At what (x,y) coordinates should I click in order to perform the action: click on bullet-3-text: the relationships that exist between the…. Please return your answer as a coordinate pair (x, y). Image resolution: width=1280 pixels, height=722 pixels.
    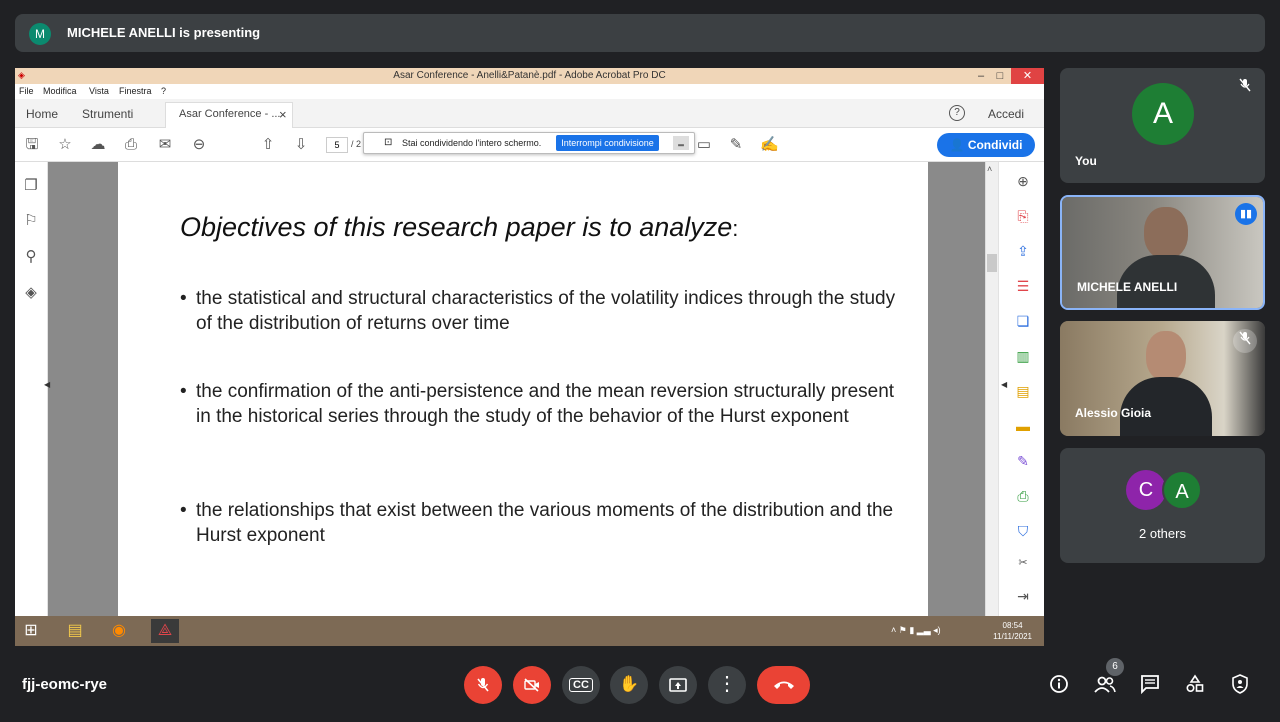
    Looking at the image, I should click on (545, 523).